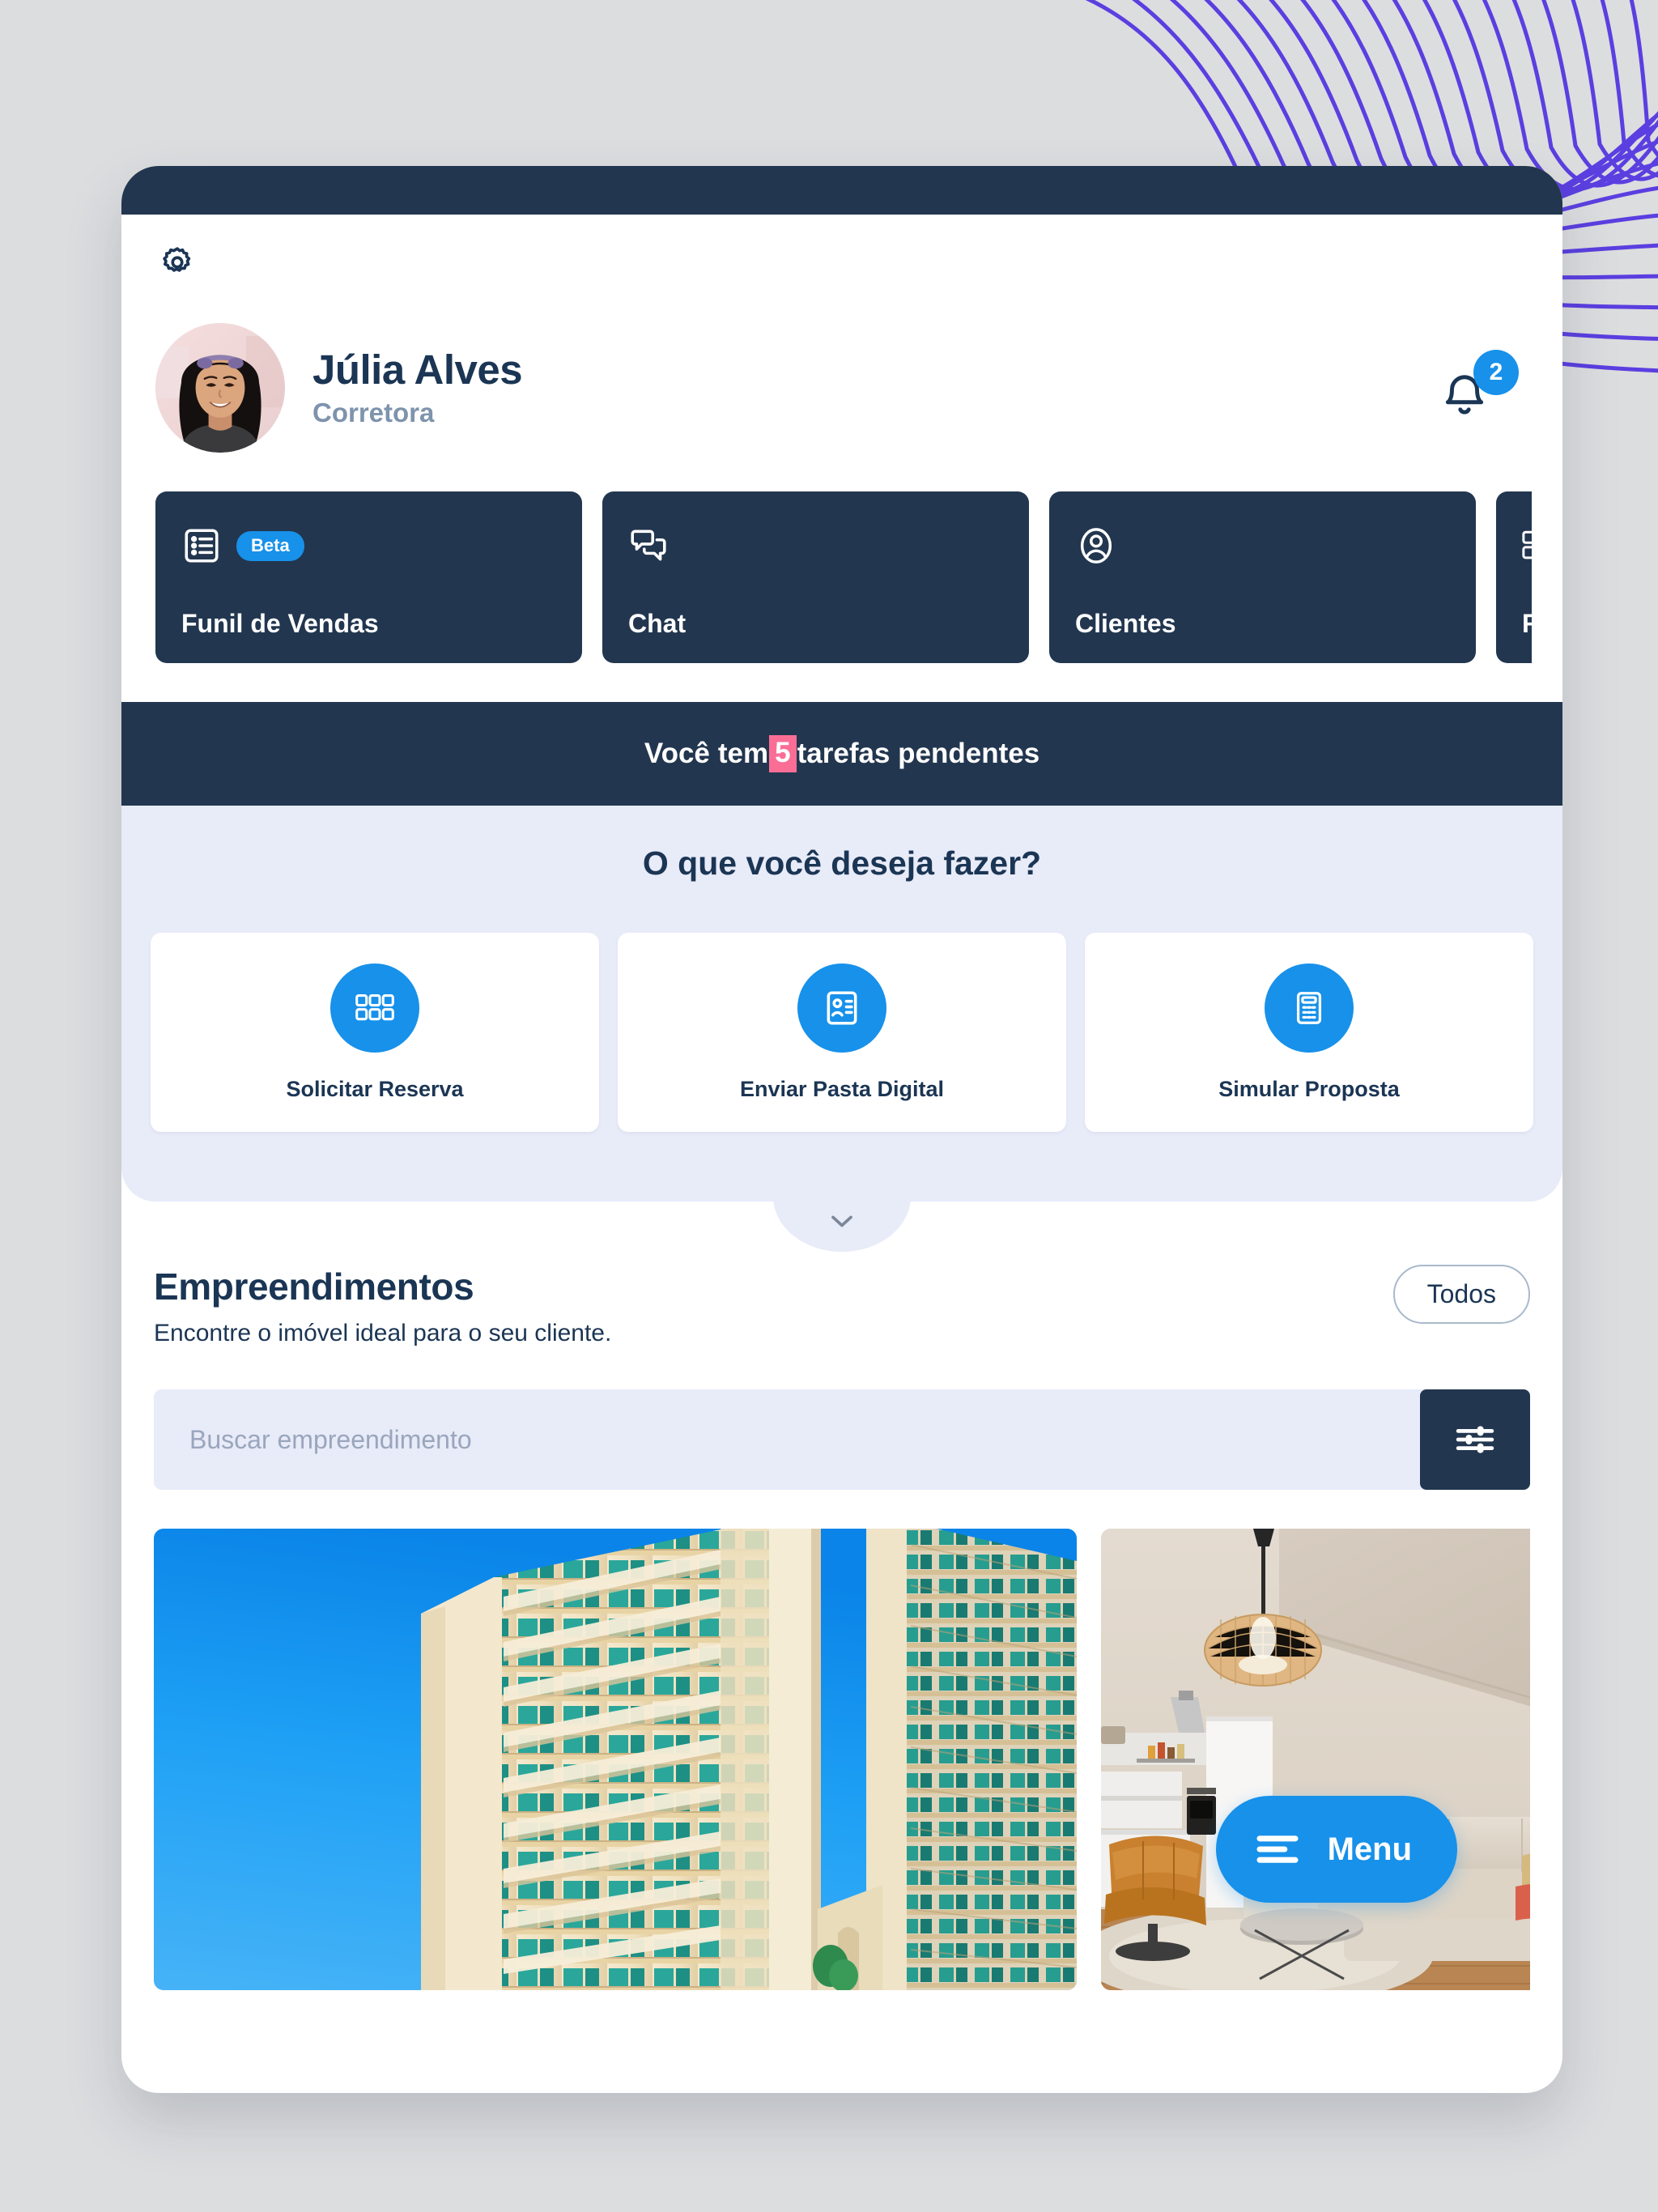 This screenshot has width=1658, height=2212. What do you see at coordinates (417, 370) in the screenshot?
I see `profile-name: Júlia Alves` at bounding box center [417, 370].